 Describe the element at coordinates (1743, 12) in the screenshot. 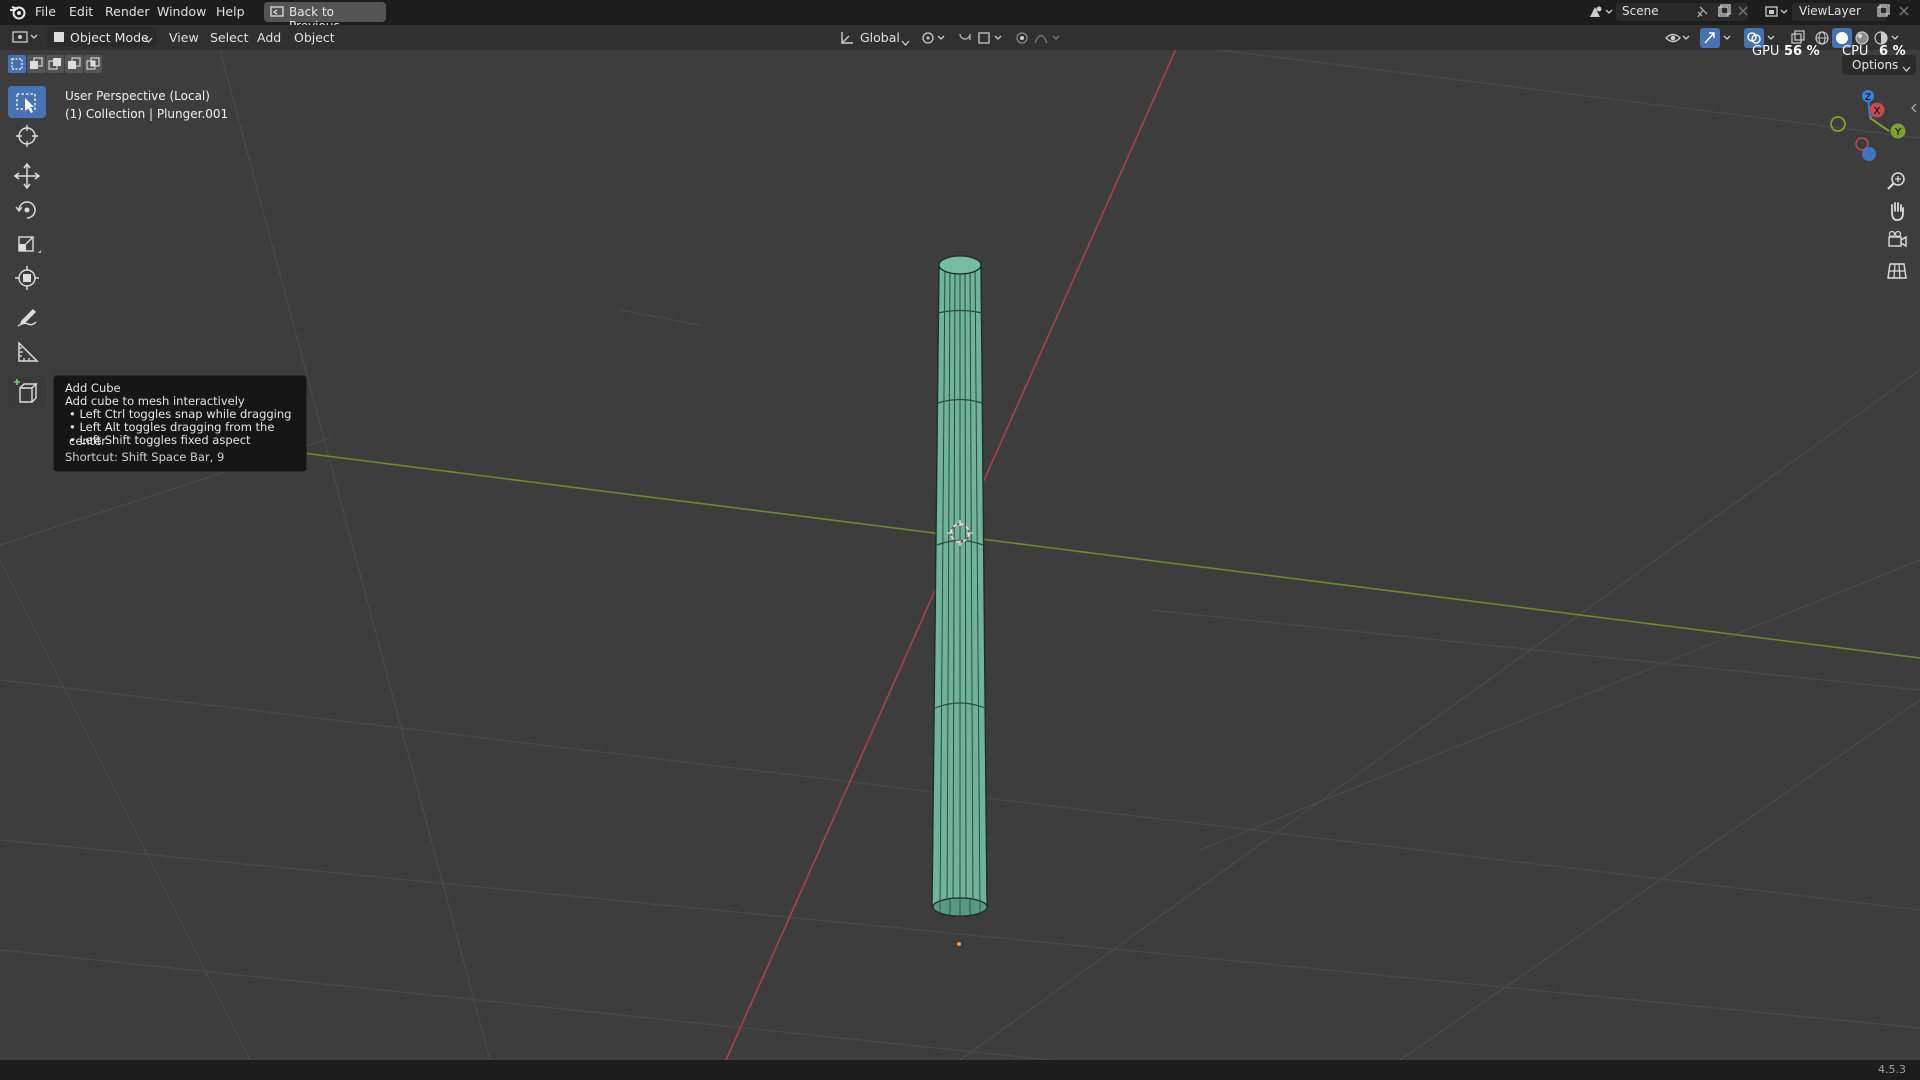

I see `delete-scene-icon` at that location.